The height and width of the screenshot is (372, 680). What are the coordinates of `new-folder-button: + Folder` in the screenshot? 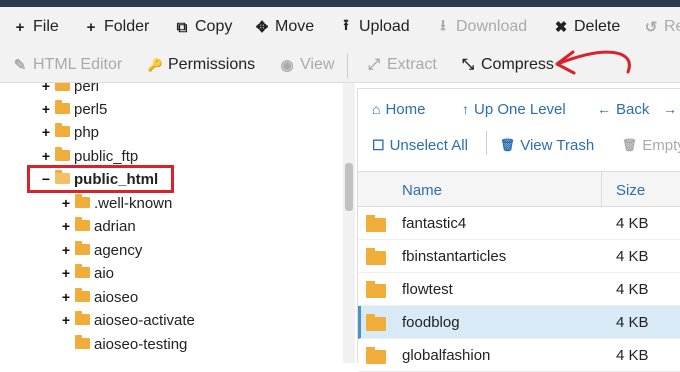 It's located at (116, 27).